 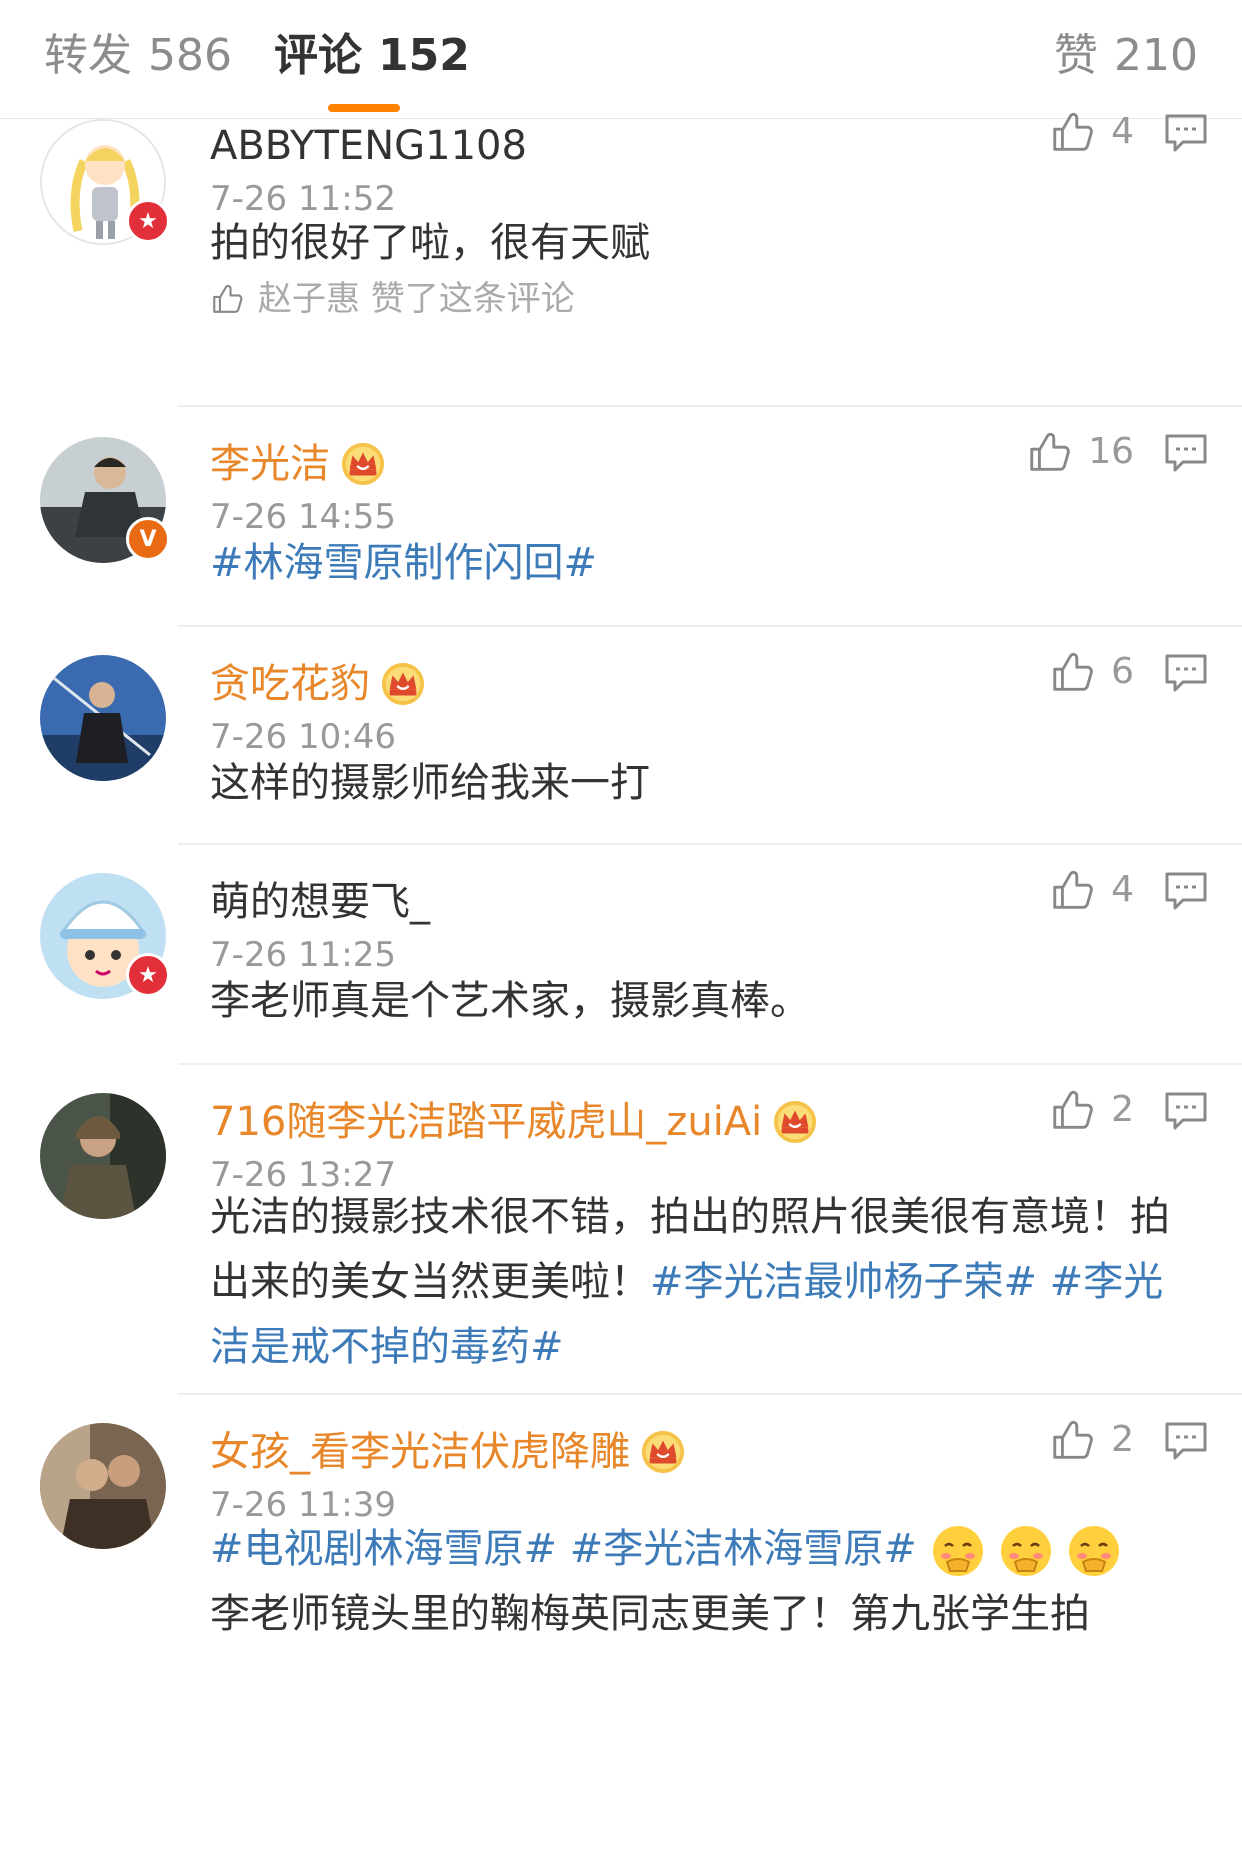 I want to click on tab-reposts: 转发 586, so click(x=138, y=56).